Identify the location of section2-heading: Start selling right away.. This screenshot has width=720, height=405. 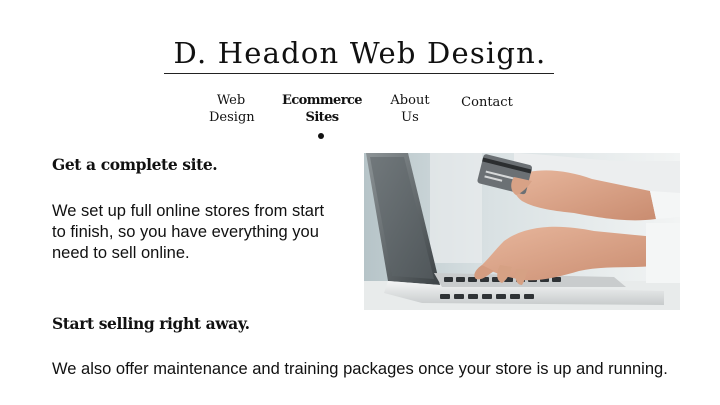
(151, 323).